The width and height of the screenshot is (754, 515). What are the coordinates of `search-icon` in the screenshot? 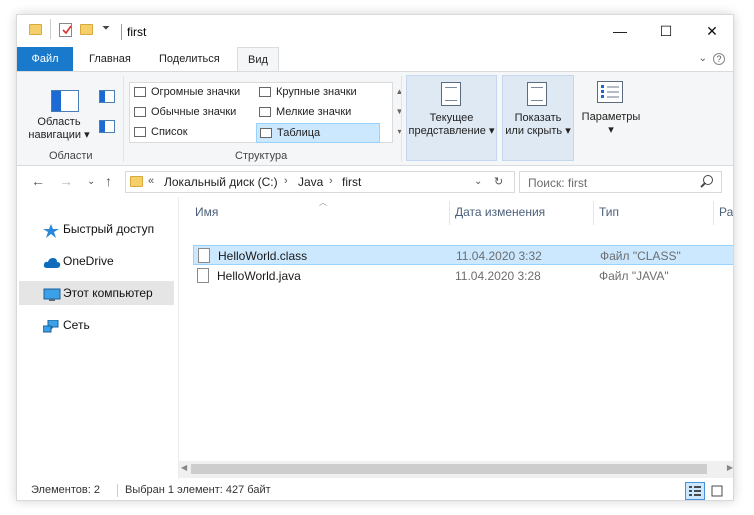 It's located at (708, 180).